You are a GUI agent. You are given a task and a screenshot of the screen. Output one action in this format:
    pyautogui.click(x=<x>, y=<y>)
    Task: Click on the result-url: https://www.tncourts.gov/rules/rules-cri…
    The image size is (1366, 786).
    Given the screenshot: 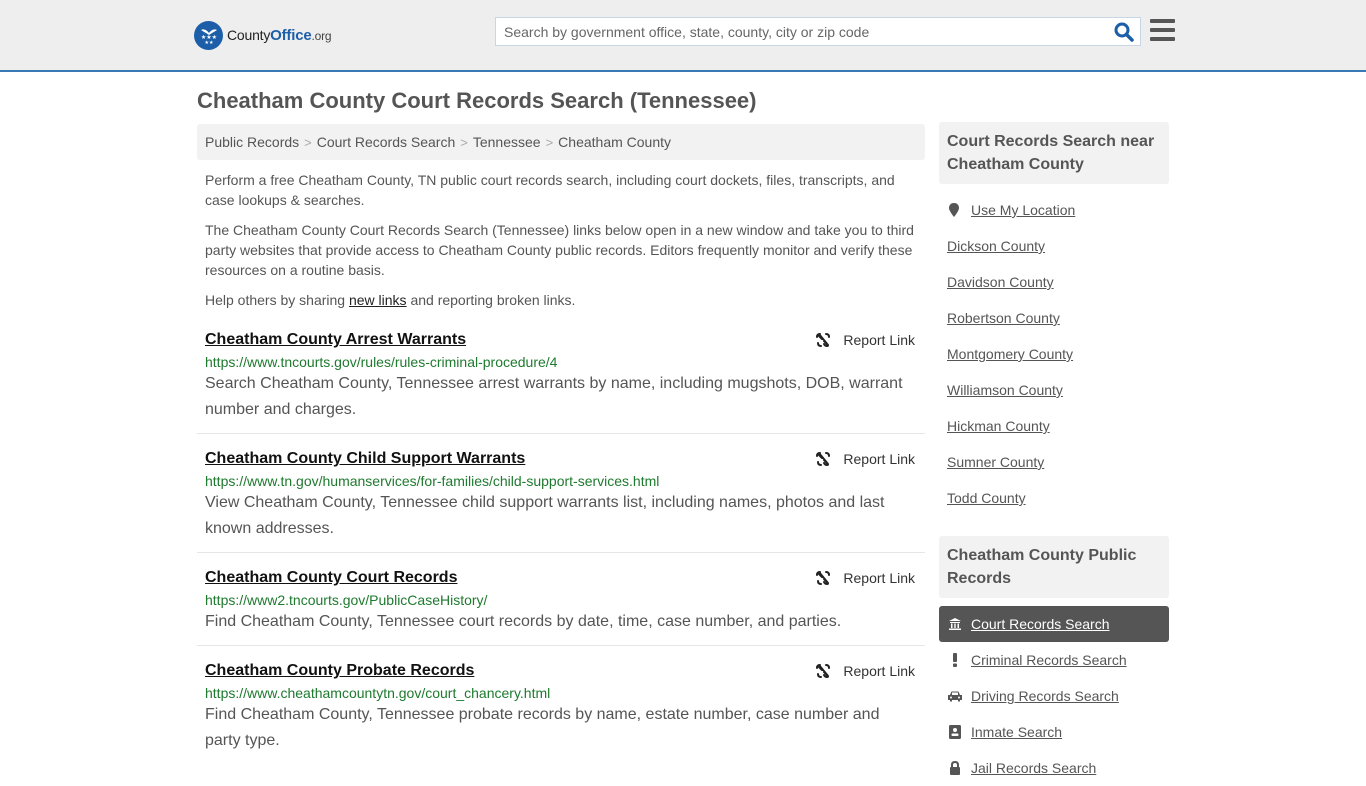 What is the action you would take?
    pyautogui.click(x=381, y=362)
    